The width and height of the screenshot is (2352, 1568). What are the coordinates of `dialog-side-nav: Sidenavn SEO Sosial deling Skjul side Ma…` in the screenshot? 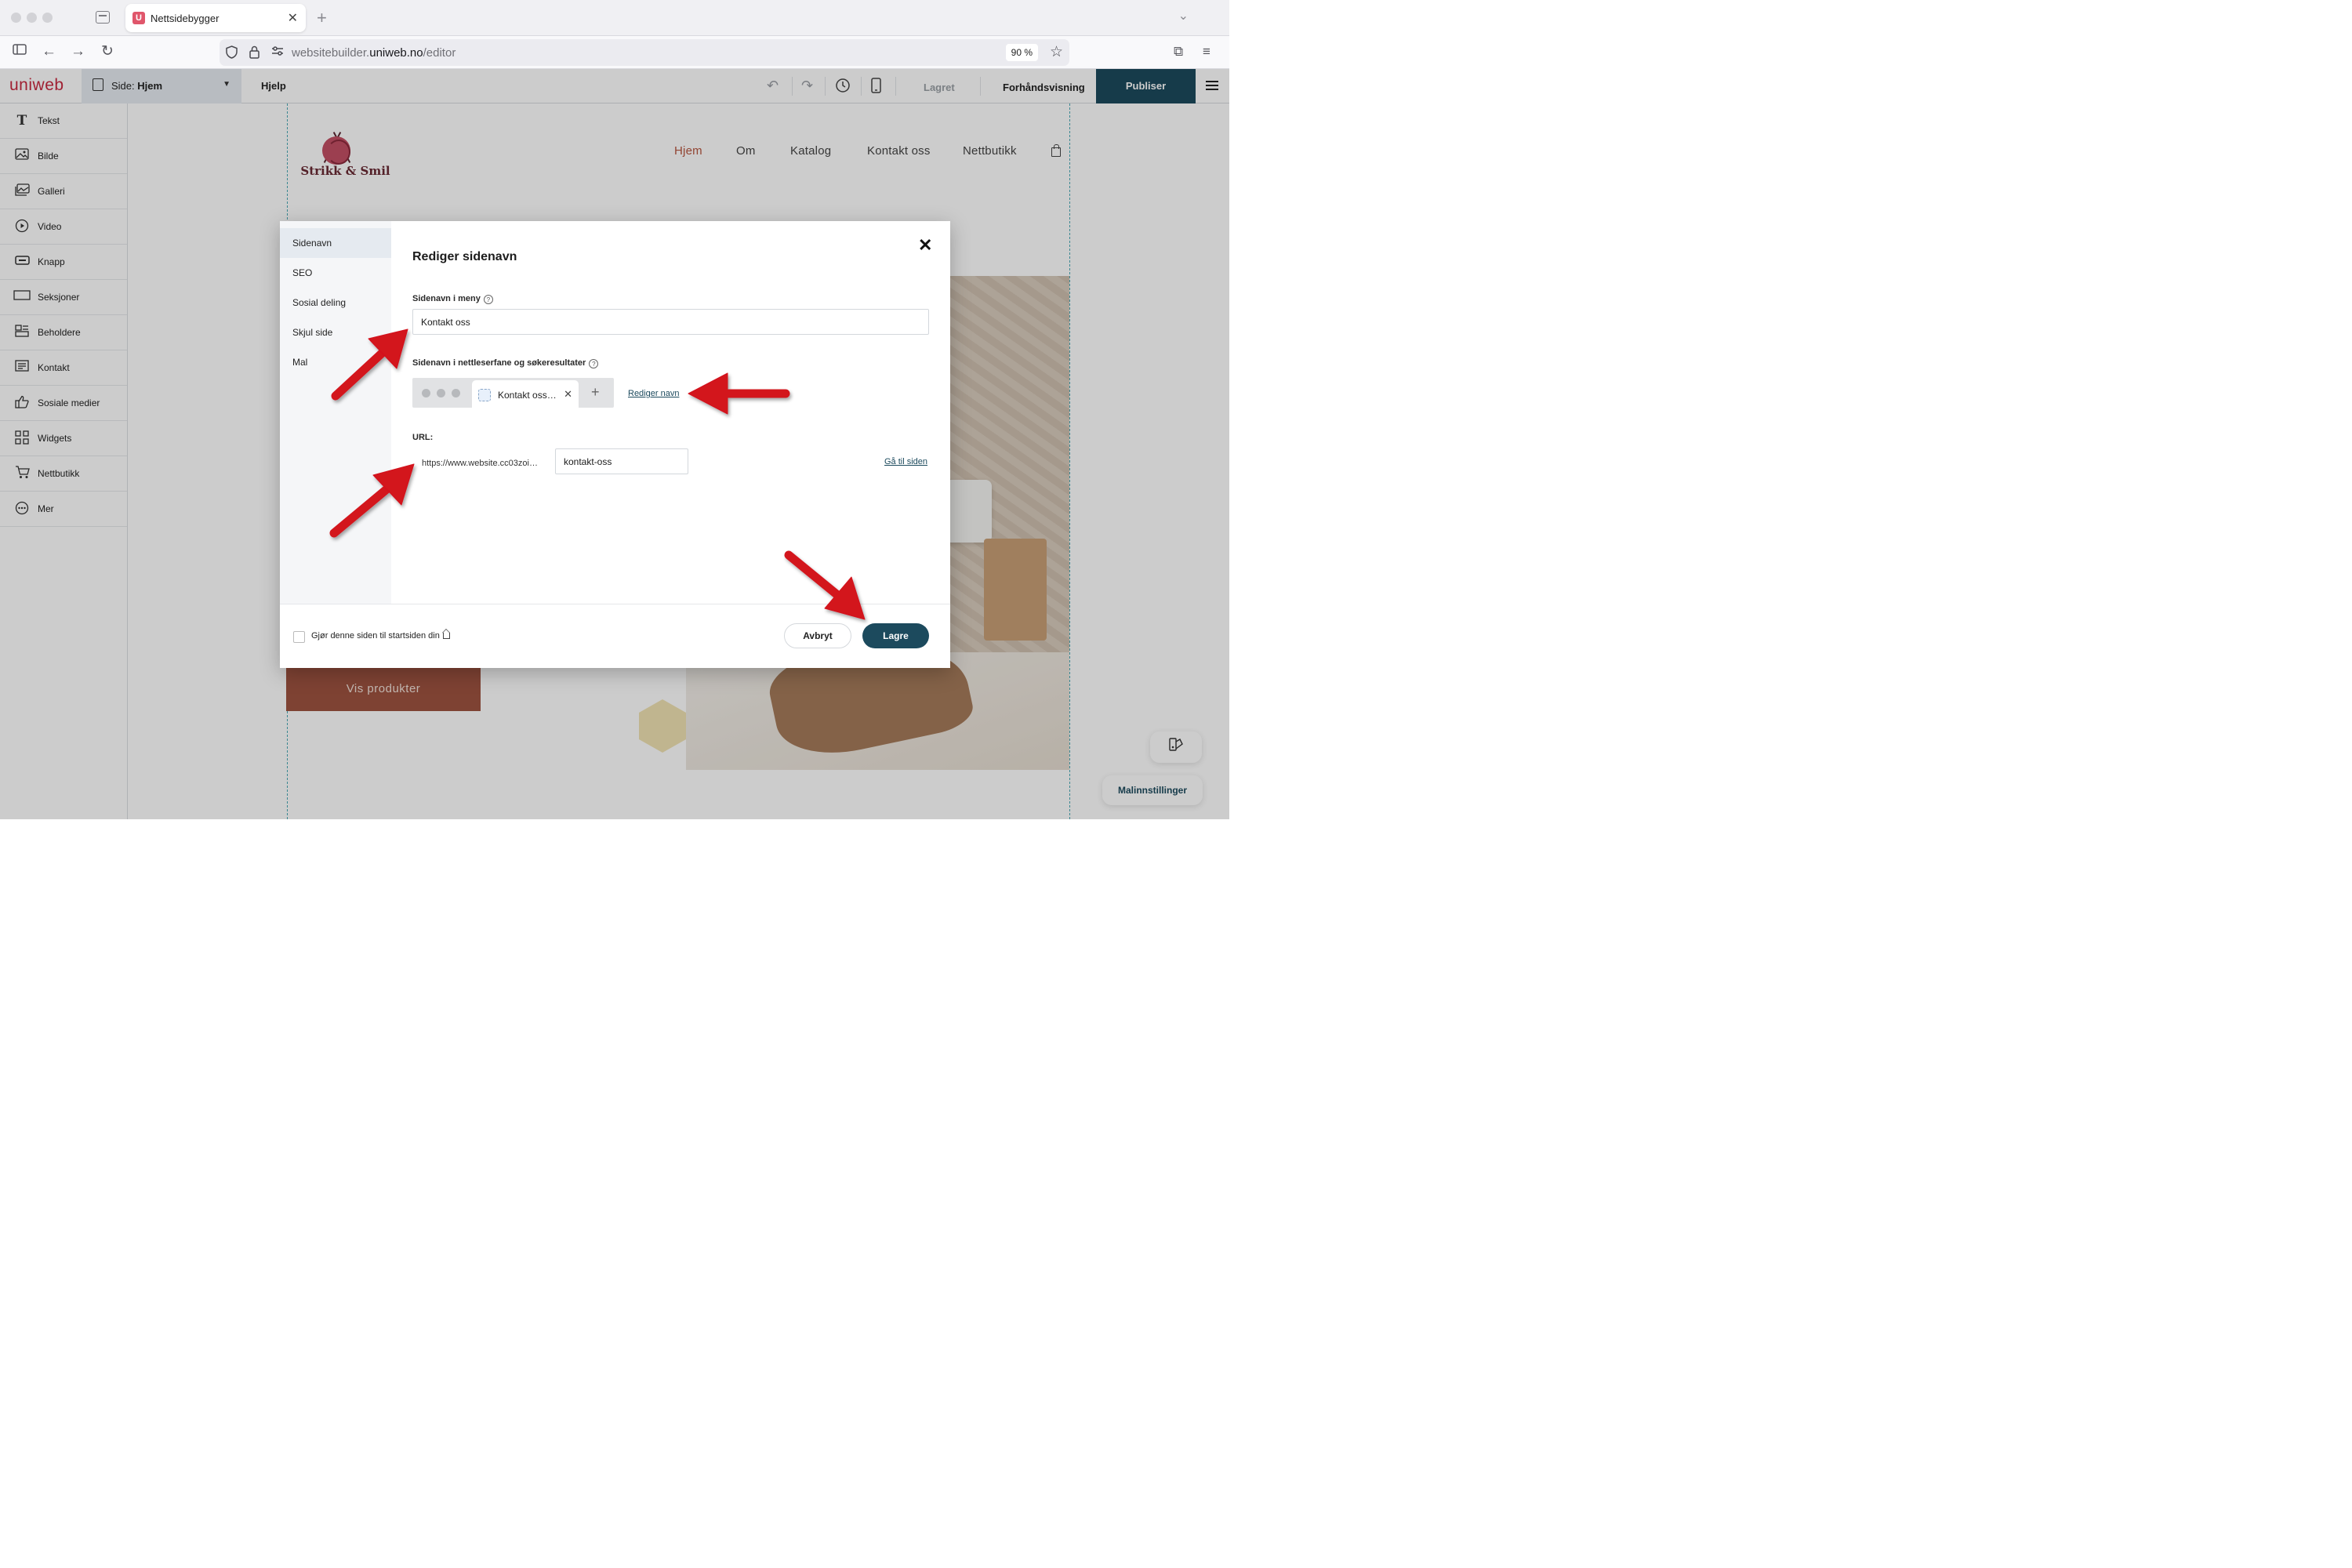 It's located at (335, 413).